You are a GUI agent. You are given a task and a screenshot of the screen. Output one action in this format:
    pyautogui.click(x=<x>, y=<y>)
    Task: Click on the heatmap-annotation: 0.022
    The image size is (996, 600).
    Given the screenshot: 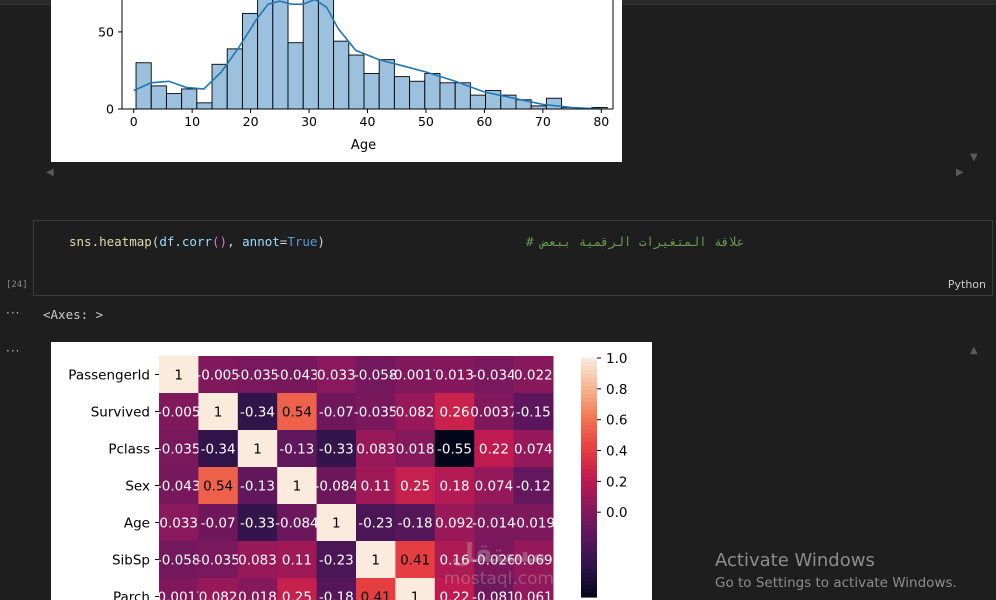 What is the action you would take?
    pyautogui.click(x=533, y=376)
    